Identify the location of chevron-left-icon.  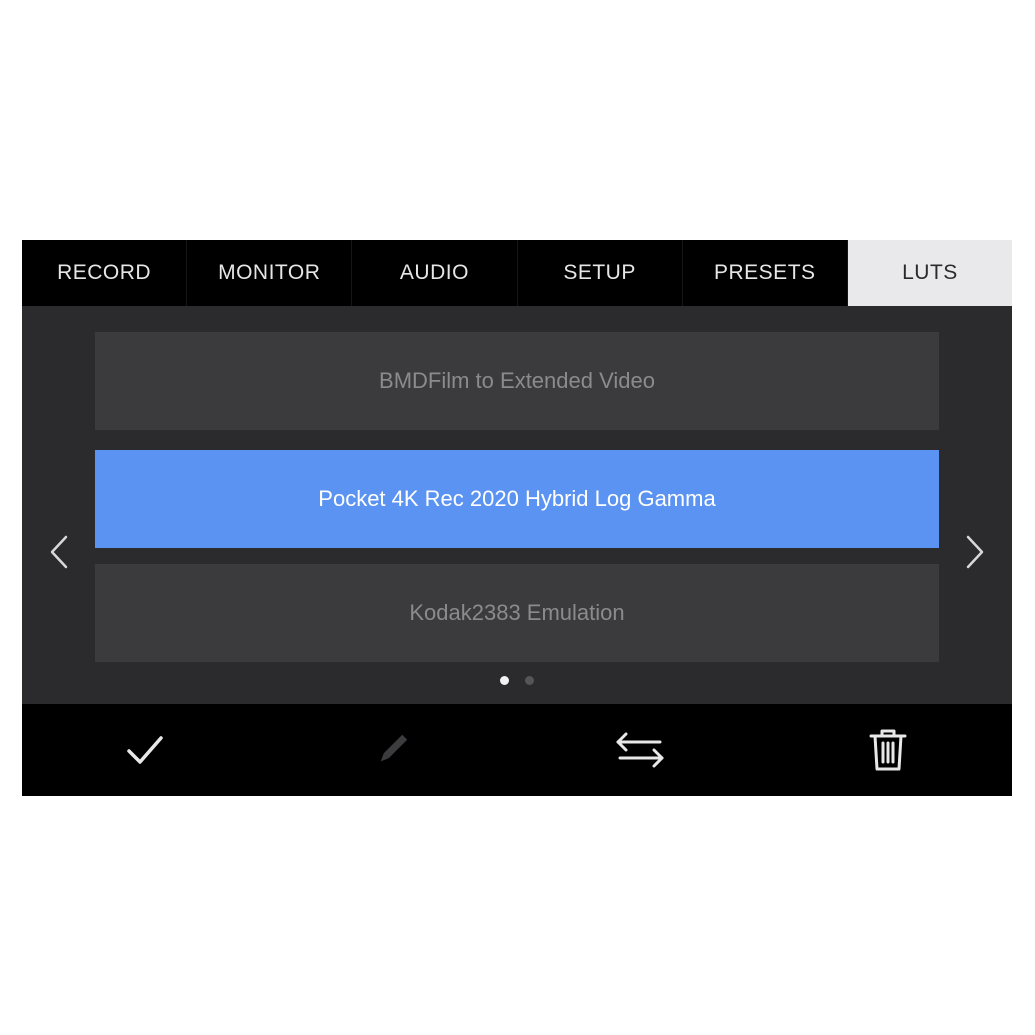
(59, 552).